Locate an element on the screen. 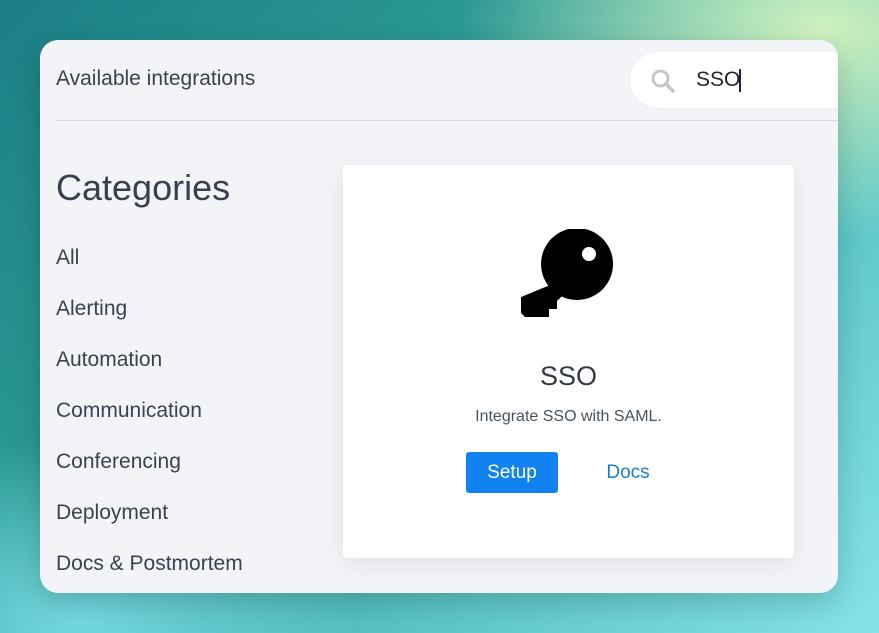 Image resolution: width=879 pixels, height=633 pixels. category-item-conferencing: Conferencing is located at coordinates (149, 472).